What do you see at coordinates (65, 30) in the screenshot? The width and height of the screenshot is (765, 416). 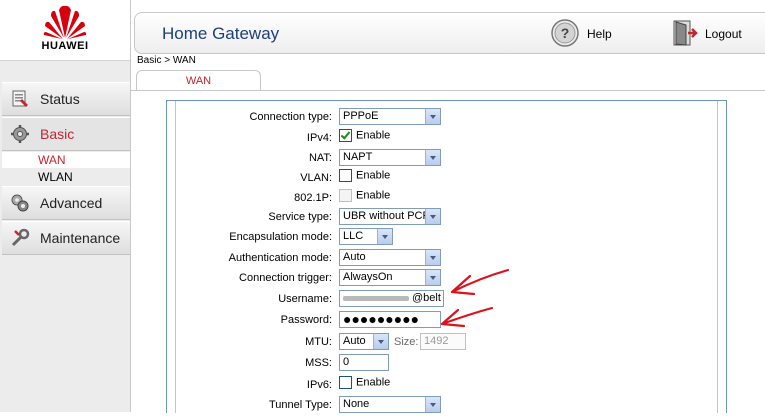 I see `huawei-logo: HUAWEI` at bounding box center [65, 30].